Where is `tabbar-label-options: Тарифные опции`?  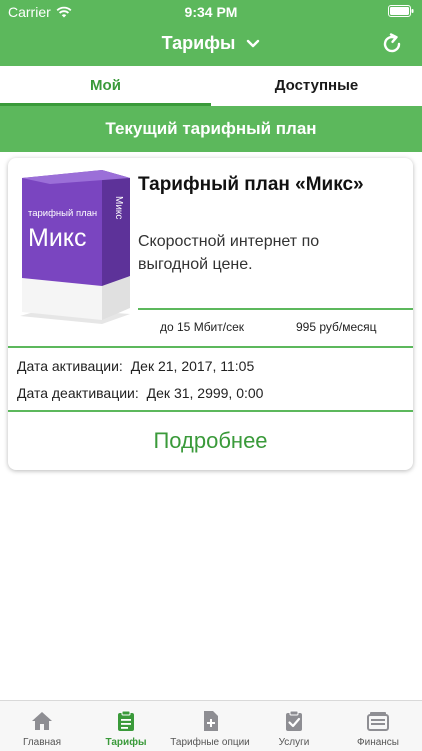
tabbar-label-options: Тарифные опции is located at coordinates (210, 742).